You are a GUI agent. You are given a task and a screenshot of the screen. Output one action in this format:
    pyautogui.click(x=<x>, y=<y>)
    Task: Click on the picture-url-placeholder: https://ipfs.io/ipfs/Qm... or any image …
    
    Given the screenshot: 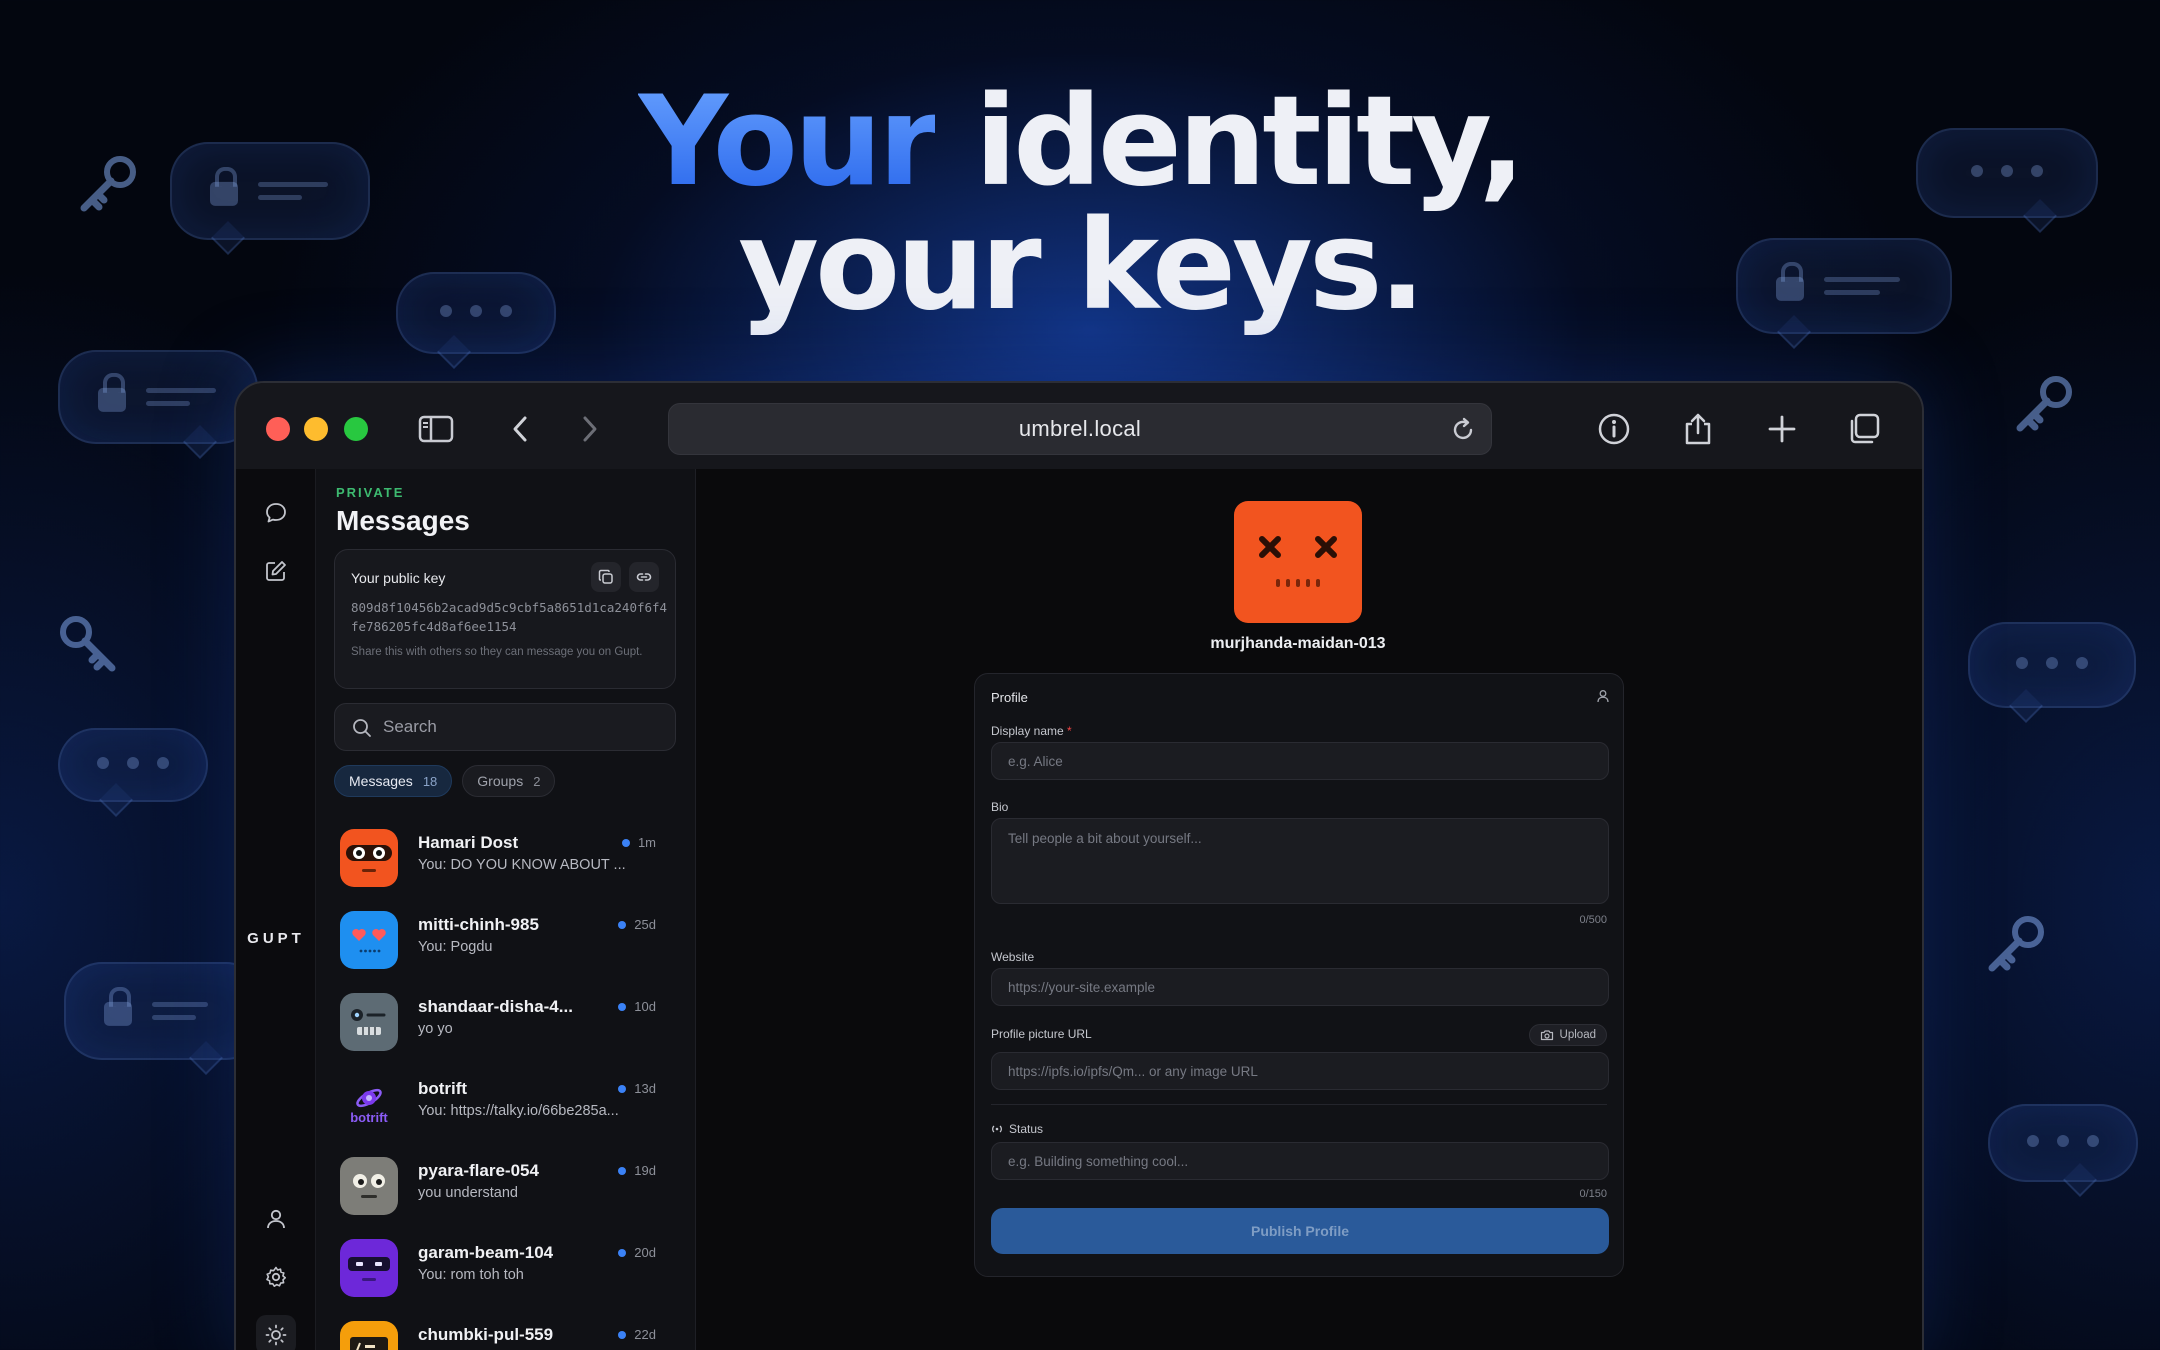 What is the action you would take?
    pyautogui.click(x=1133, y=1071)
    